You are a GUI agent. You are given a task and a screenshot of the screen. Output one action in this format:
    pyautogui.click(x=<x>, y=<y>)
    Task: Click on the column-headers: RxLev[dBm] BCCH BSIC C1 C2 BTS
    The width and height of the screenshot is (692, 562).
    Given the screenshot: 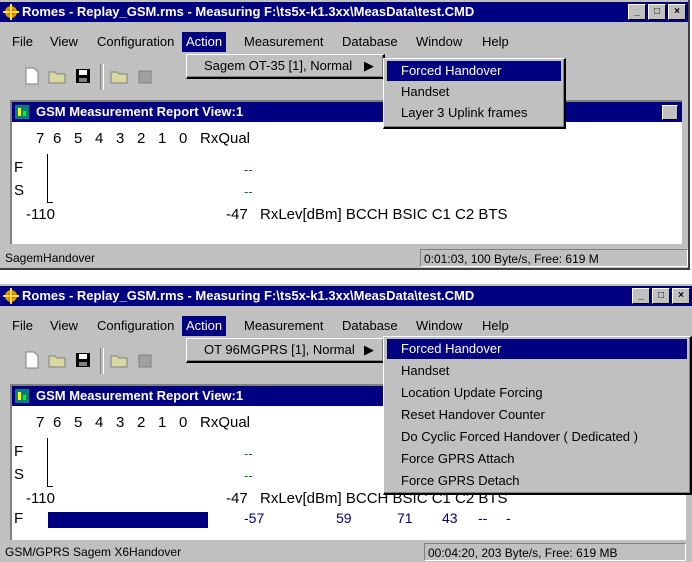 What is the action you would take?
    pyautogui.click(x=384, y=214)
    